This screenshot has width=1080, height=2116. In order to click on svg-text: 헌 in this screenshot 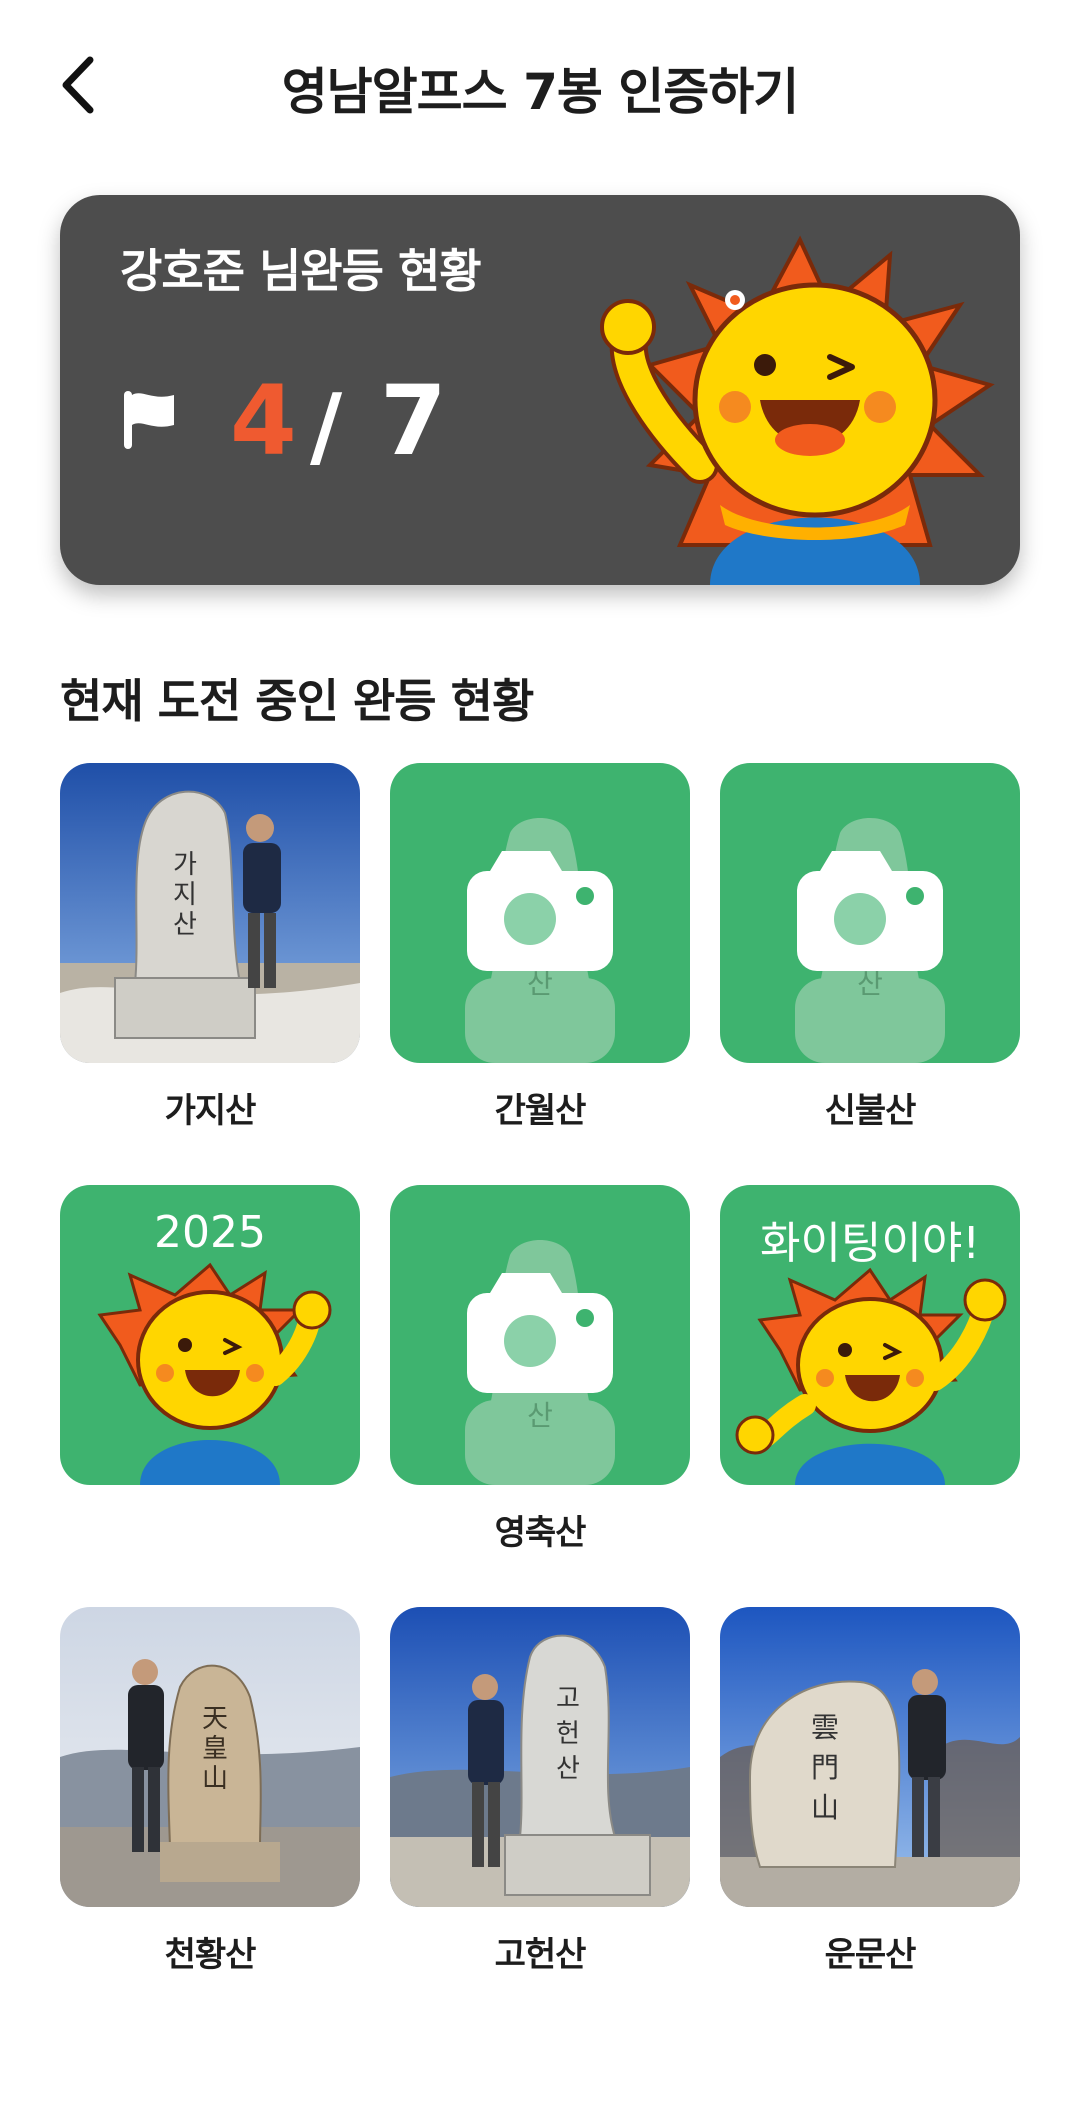, I will do `click(568, 1734)`.